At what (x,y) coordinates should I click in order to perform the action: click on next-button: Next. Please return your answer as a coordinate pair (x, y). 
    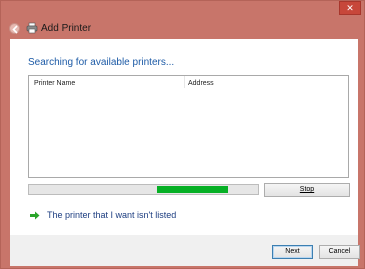
    Looking at the image, I should click on (292, 252).